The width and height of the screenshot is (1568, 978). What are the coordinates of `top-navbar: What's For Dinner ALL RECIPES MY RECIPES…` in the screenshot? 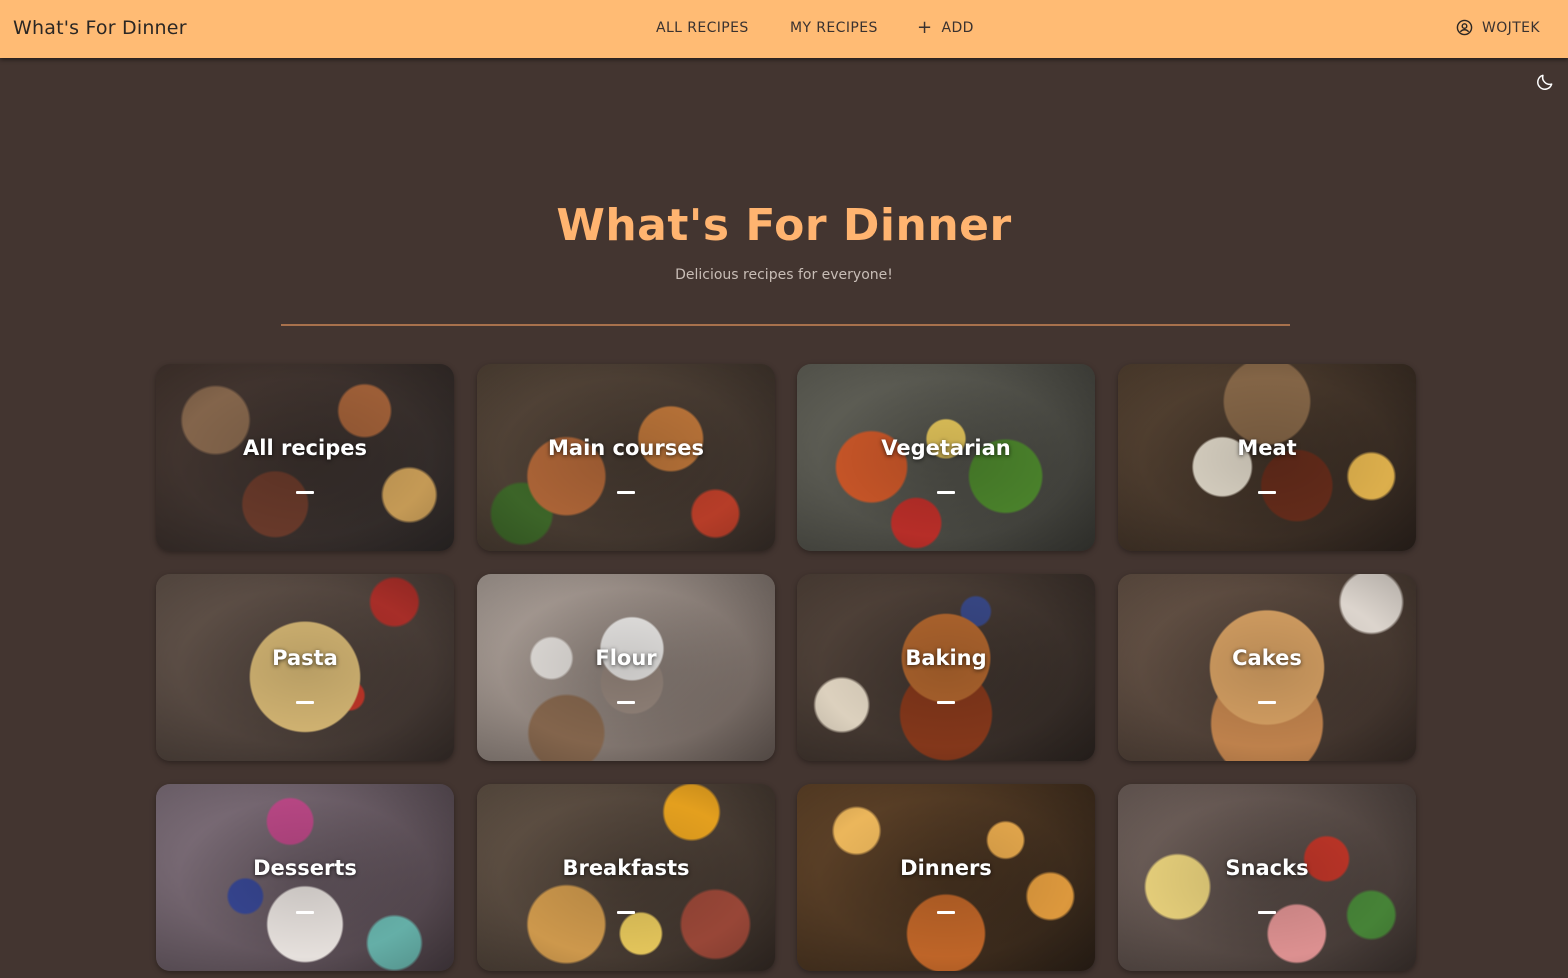 It's located at (784, 29).